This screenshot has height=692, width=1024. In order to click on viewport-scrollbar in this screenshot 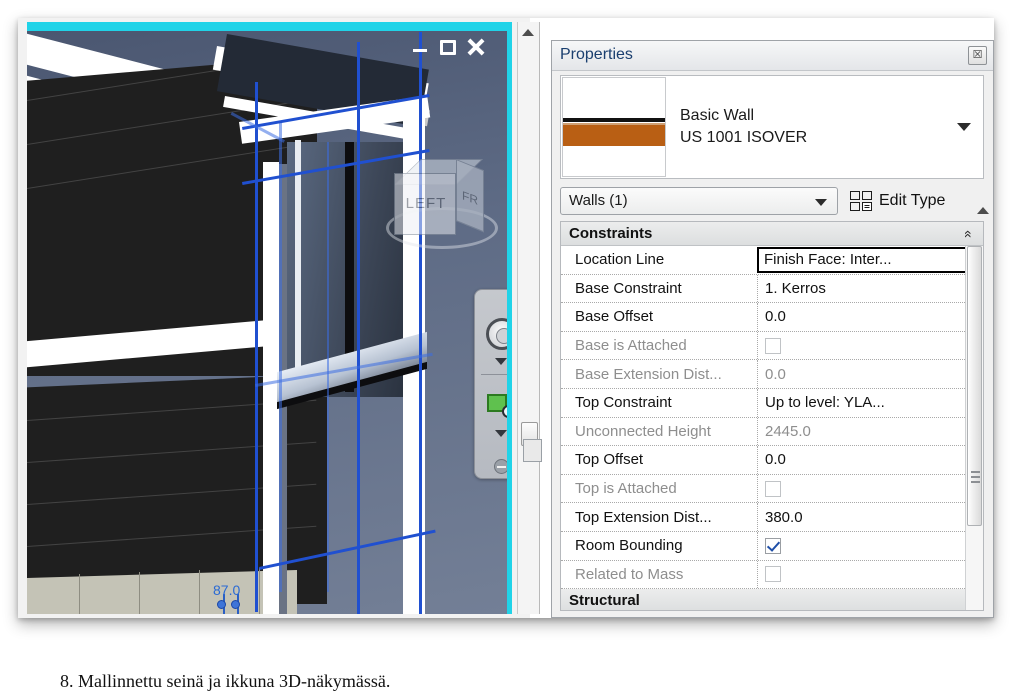, I will do `click(528, 318)`.